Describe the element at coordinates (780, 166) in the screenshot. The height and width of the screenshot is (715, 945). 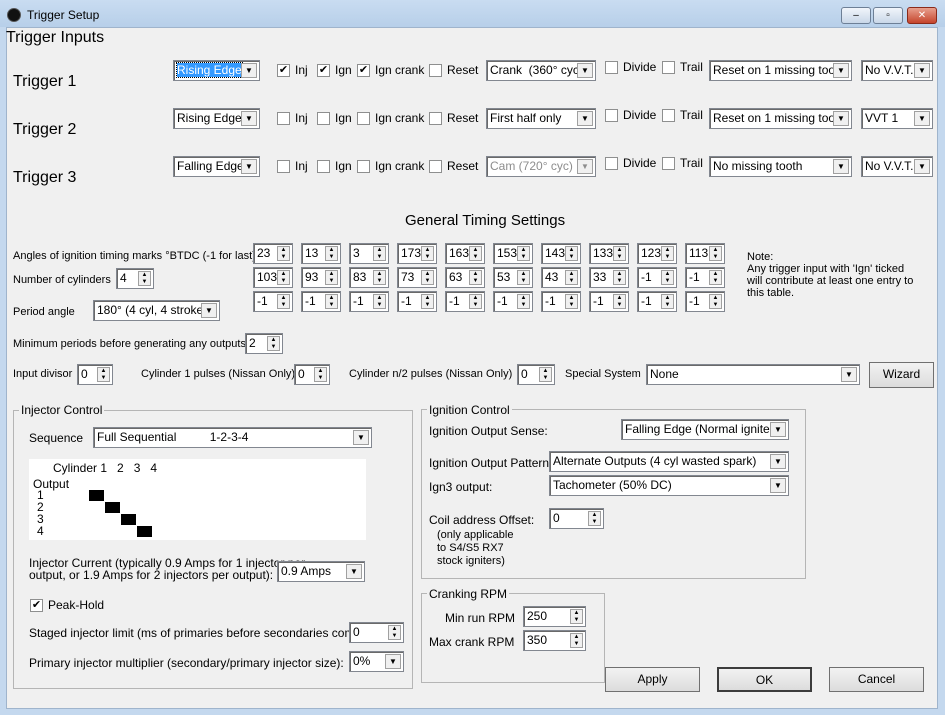
I see `missing-tooth-select: No missing tooth ▼` at that location.